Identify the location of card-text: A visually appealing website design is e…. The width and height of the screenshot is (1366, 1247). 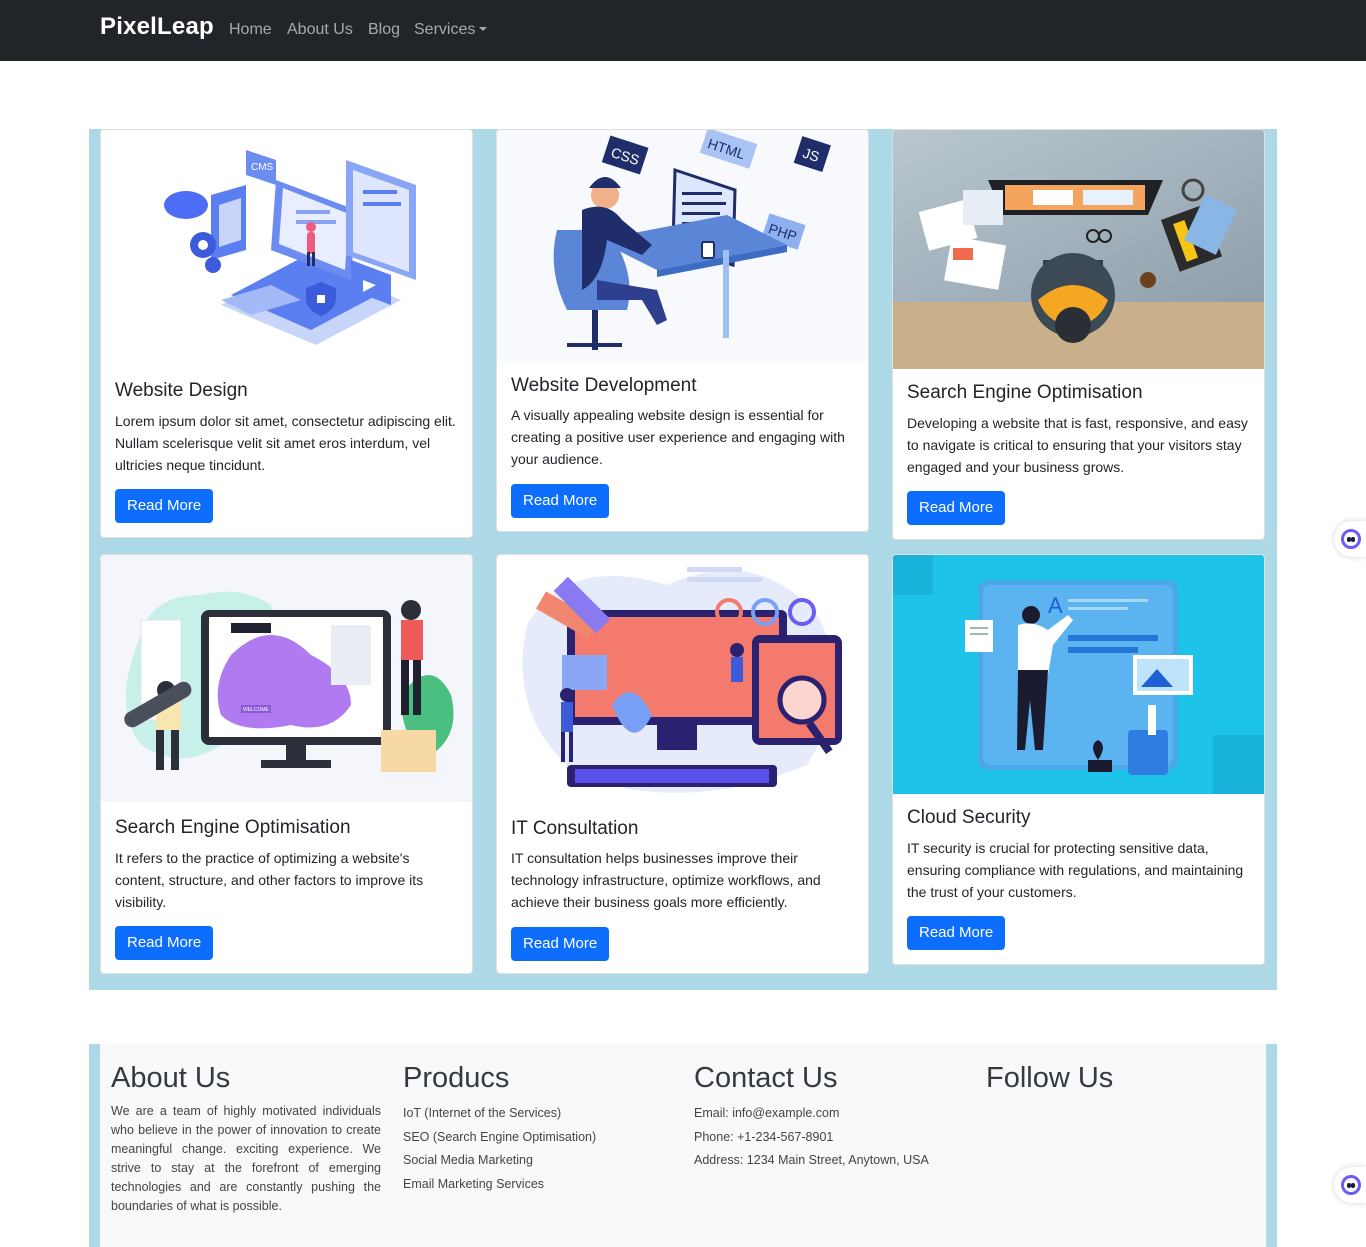
(678, 437).